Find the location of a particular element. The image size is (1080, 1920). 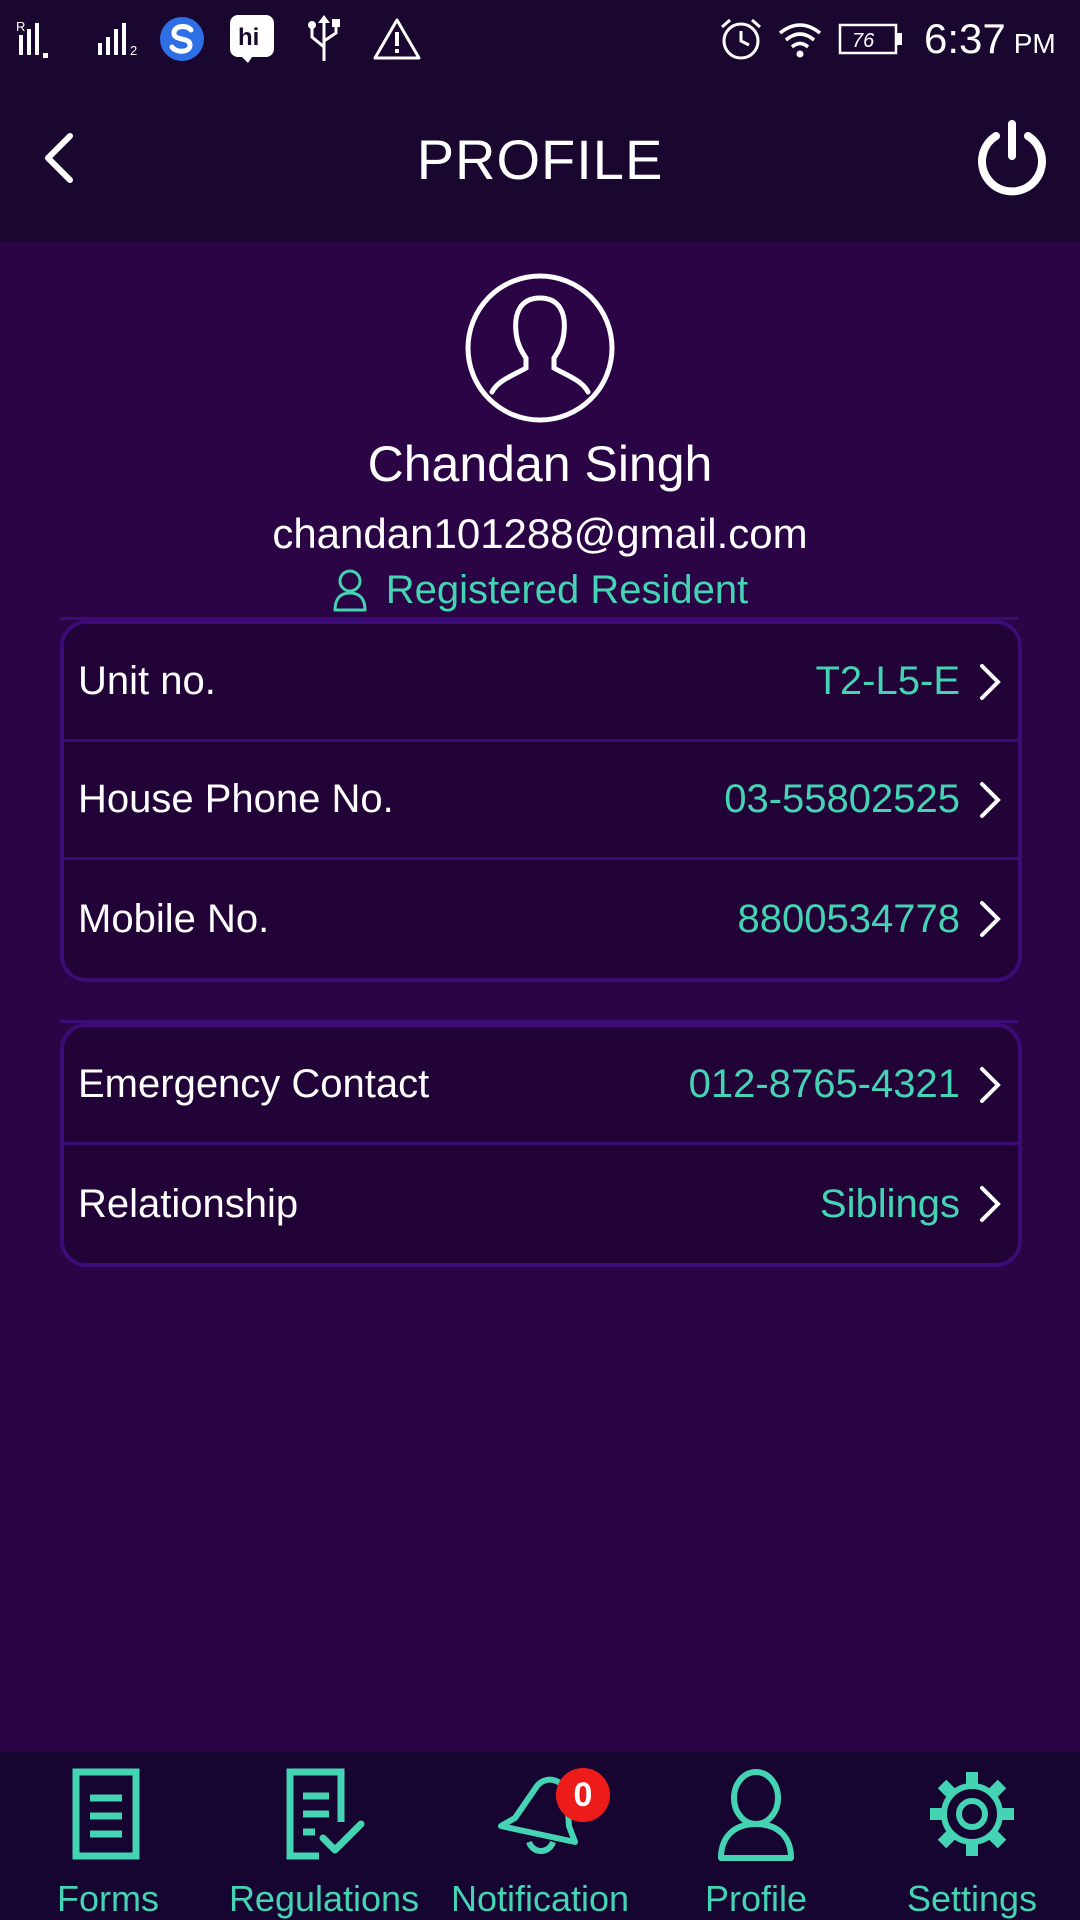

nav-notification: 0 Notification is located at coordinates (540, 1836).